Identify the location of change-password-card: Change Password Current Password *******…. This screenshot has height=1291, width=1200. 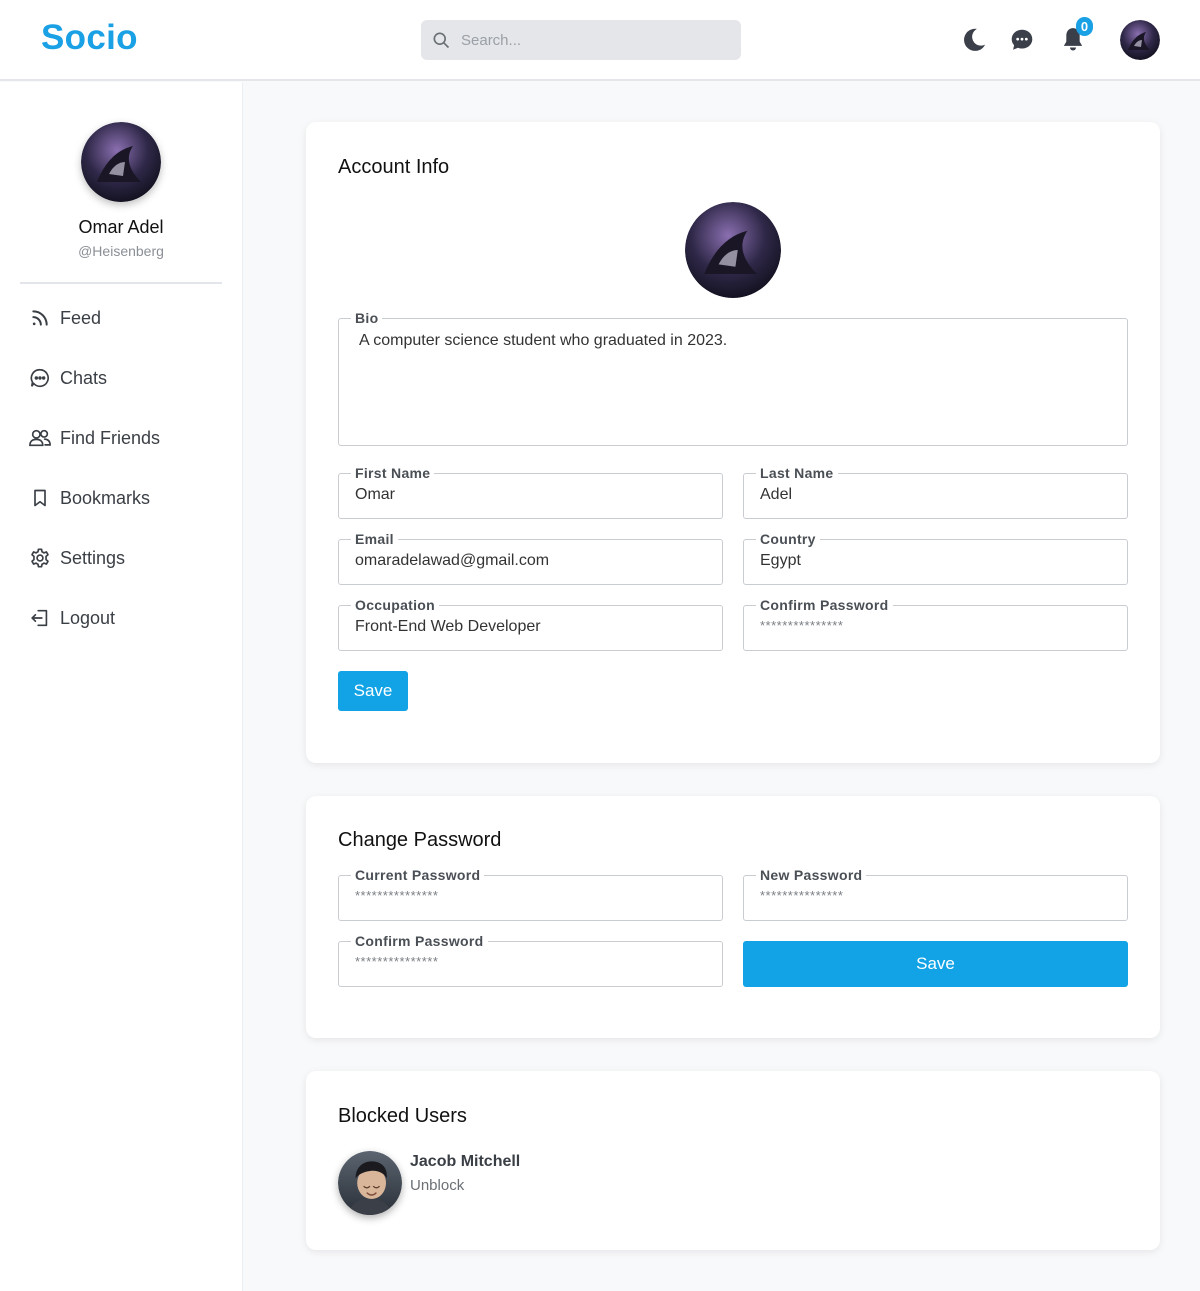
(733, 917).